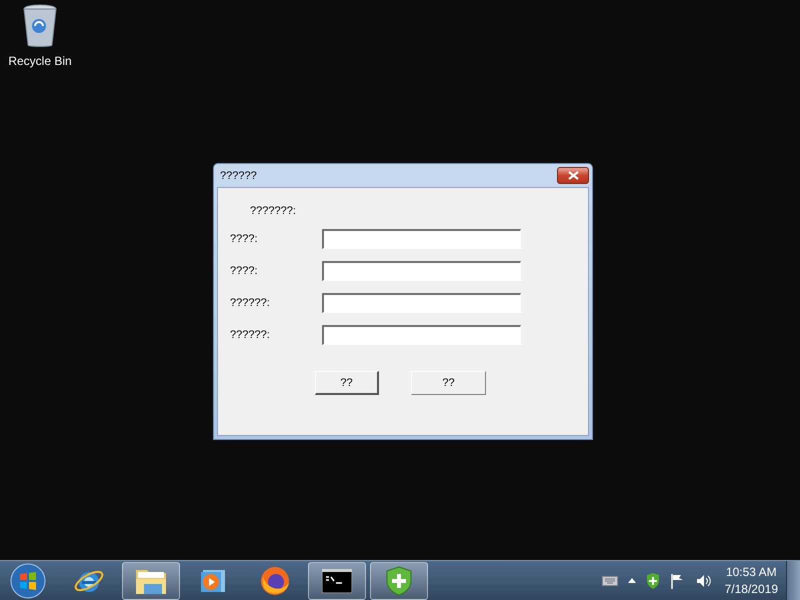 The width and height of the screenshot is (800, 600). I want to click on keyboard-icon, so click(610, 581).